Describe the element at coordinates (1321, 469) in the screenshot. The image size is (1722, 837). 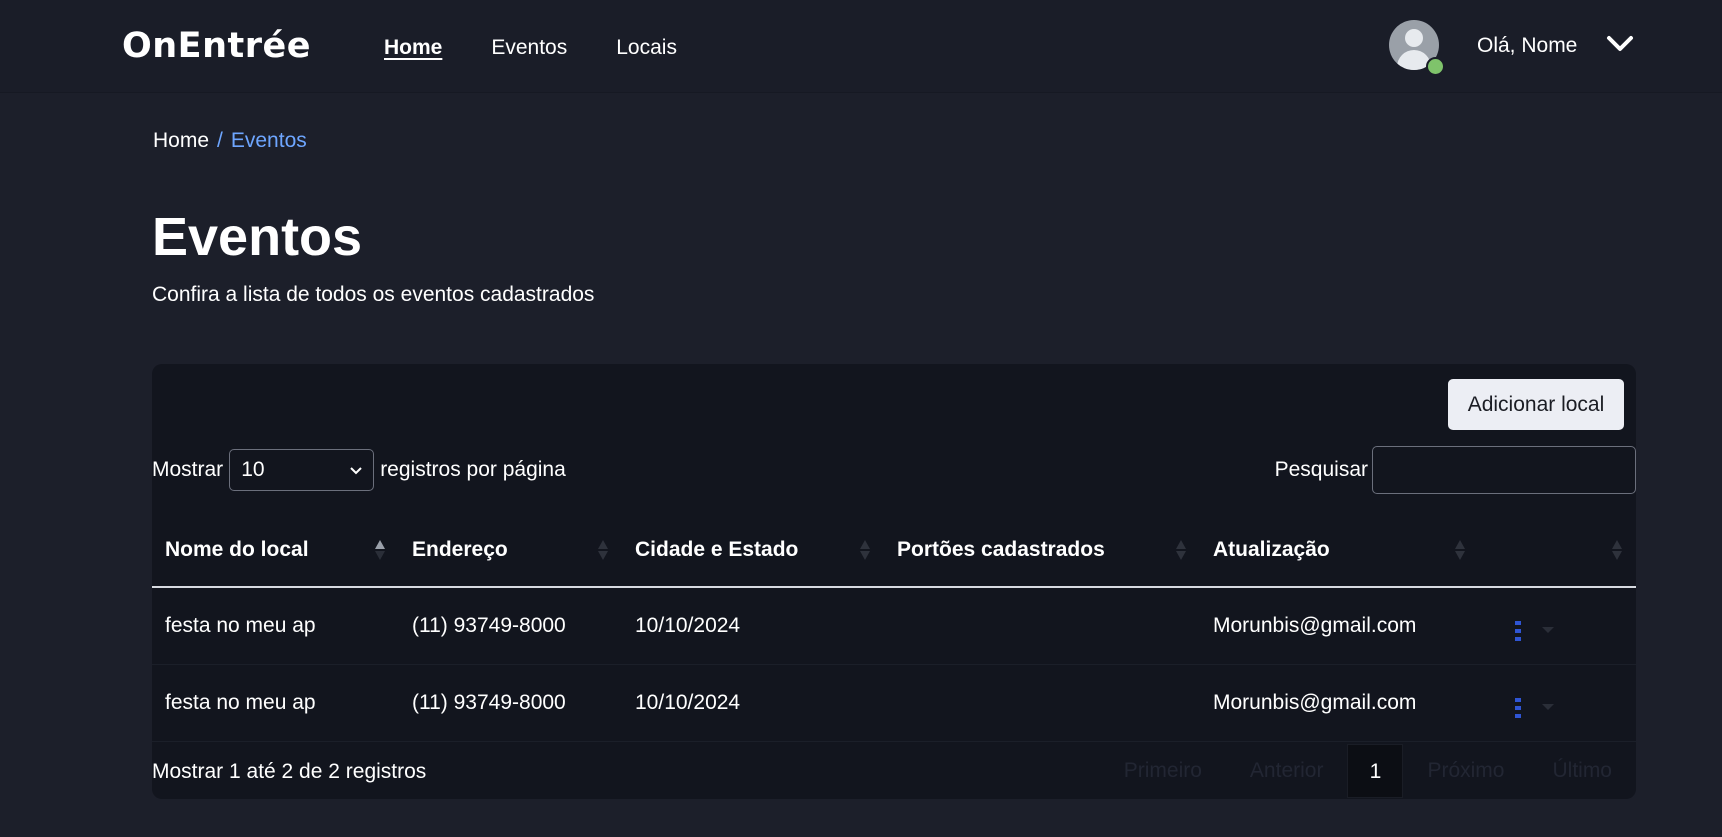
I see `search-label: Pesquisar` at that location.